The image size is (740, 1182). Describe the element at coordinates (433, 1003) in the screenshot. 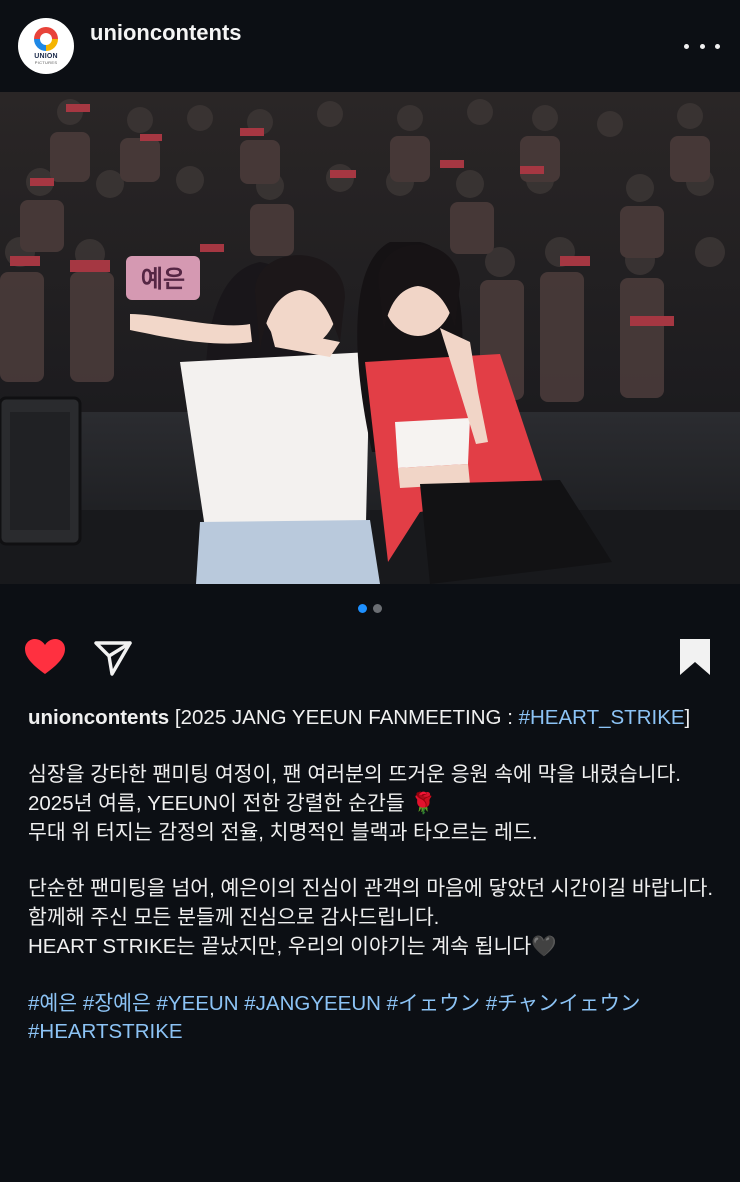

I see `hashtag: #イェウン` at that location.